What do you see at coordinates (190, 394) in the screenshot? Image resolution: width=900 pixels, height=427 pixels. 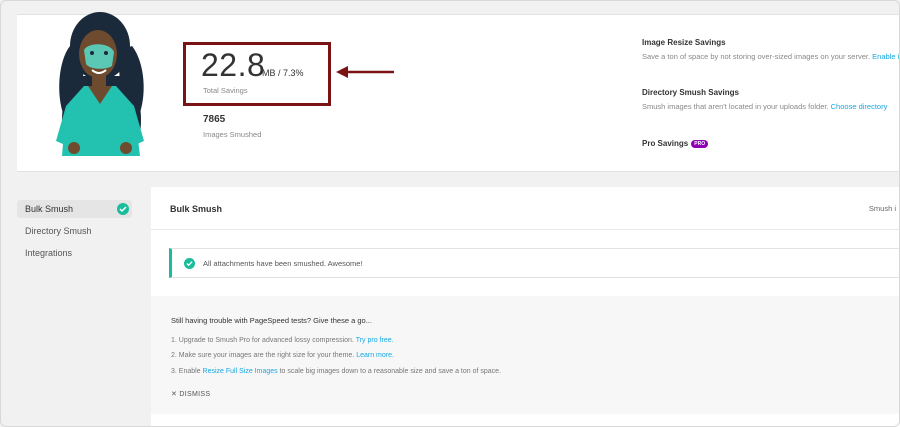 I see `dismiss-button: ✕ DISMISS` at bounding box center [190, 394].